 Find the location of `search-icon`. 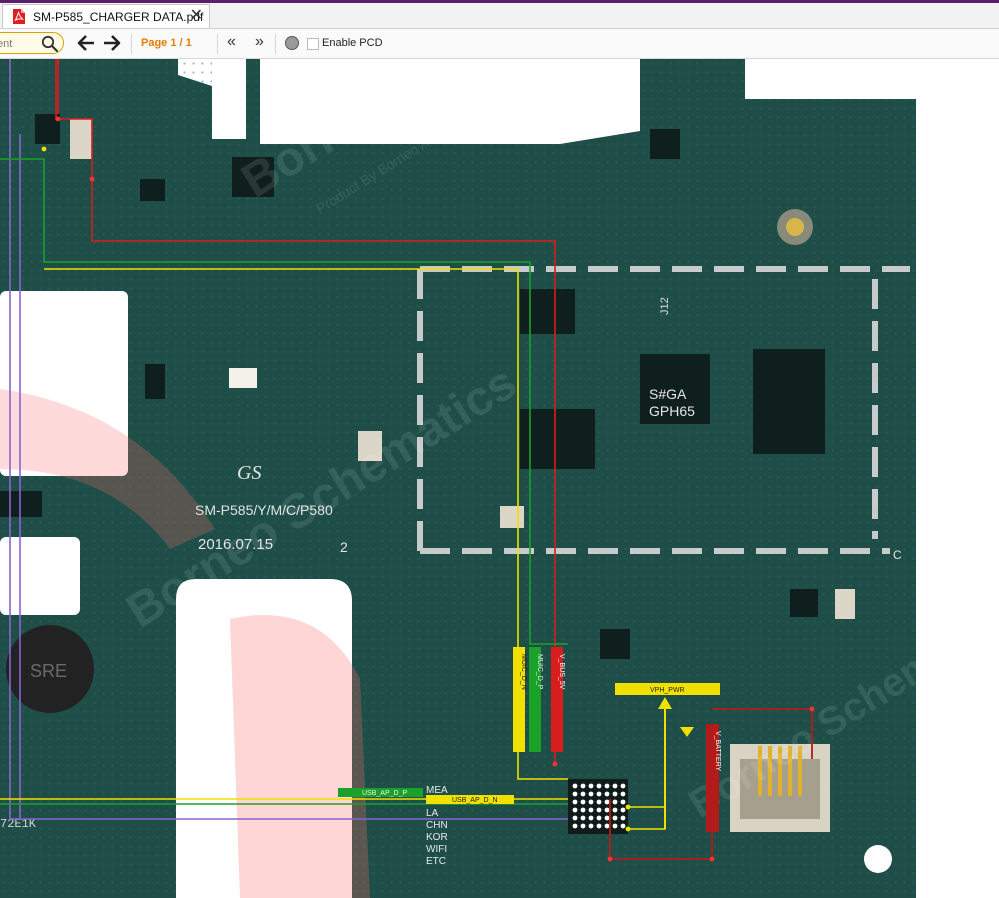

search-icon is located at coordinates (50, 44).